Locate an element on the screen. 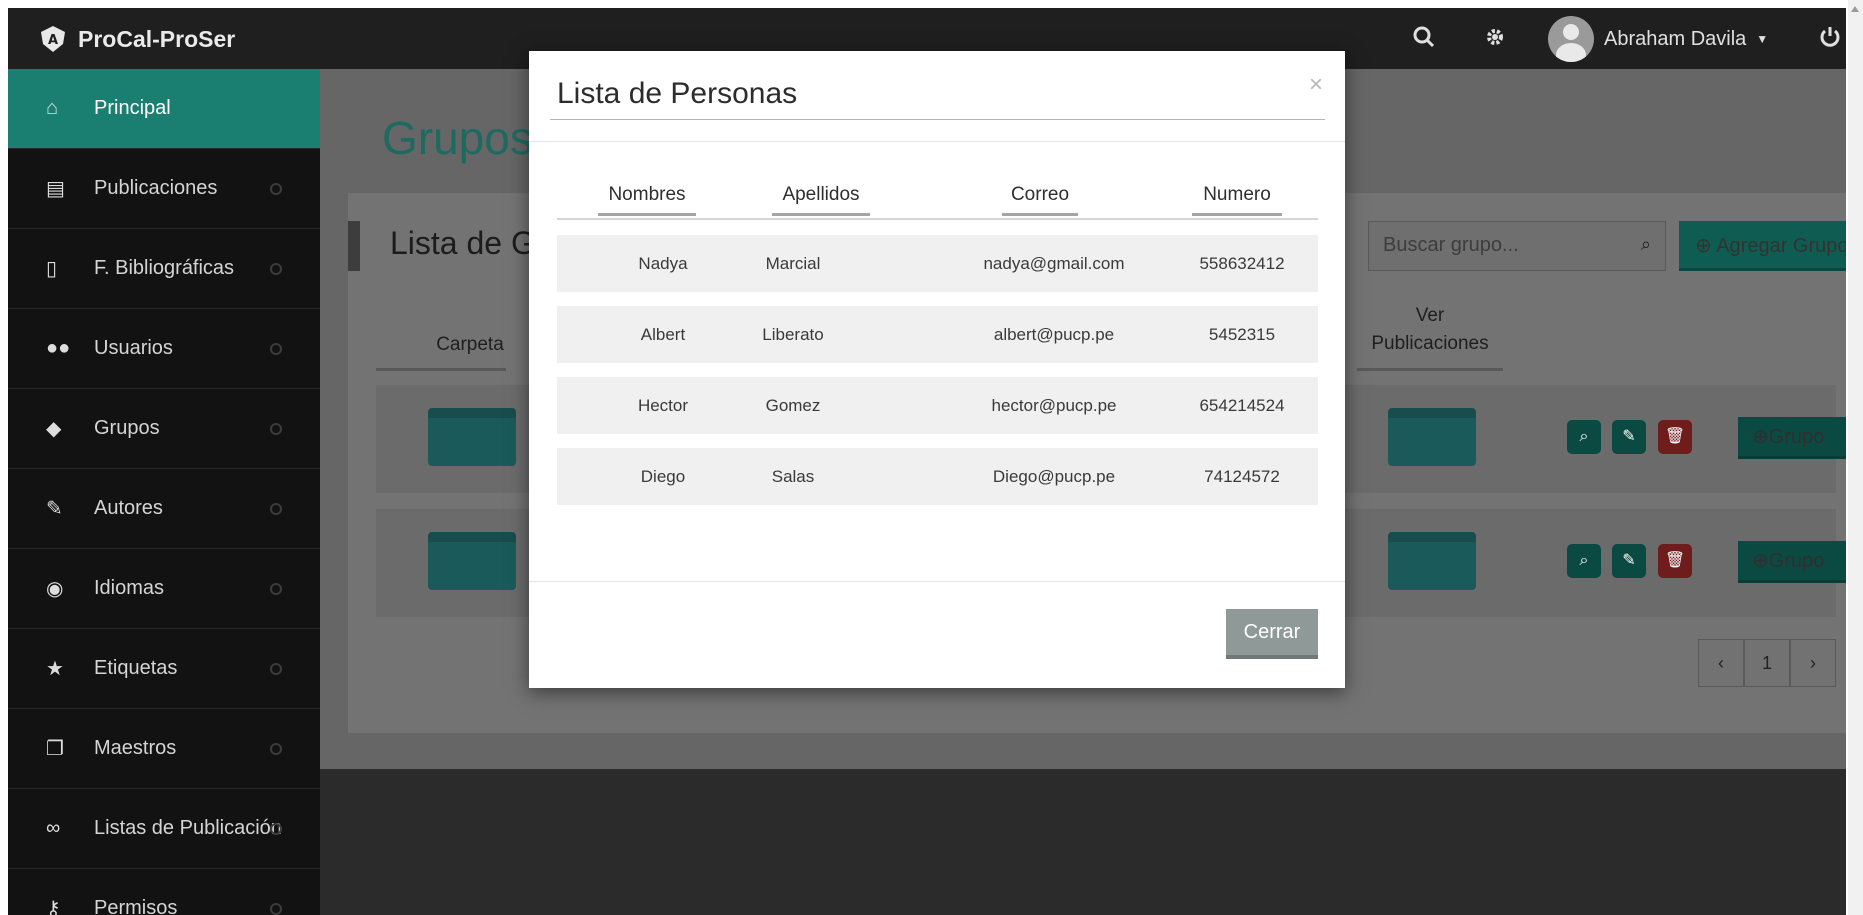  sidebar-item-principal: ⌂ Principal is located at coordinates (164, 109).